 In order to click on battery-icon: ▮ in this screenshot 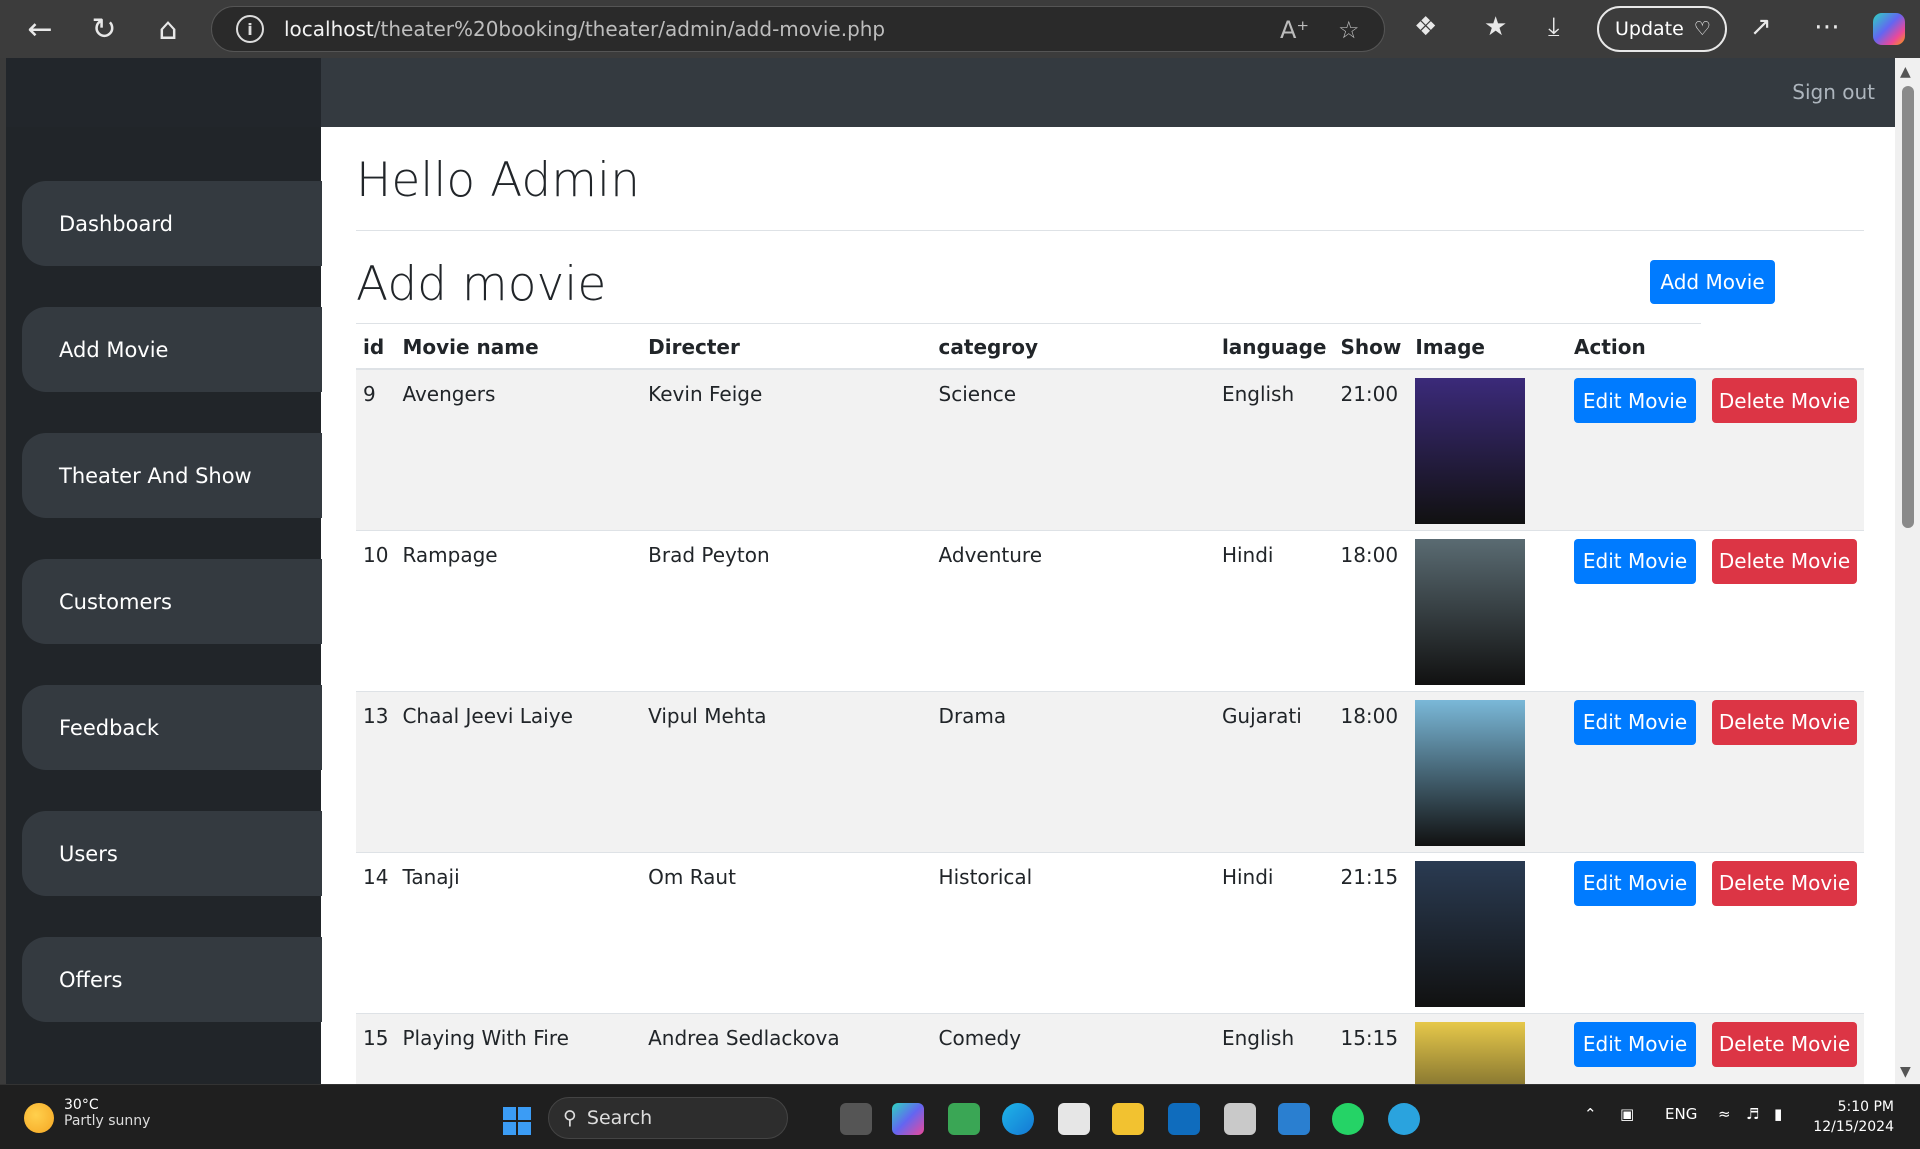, I will do `click(1778, 1114)`.